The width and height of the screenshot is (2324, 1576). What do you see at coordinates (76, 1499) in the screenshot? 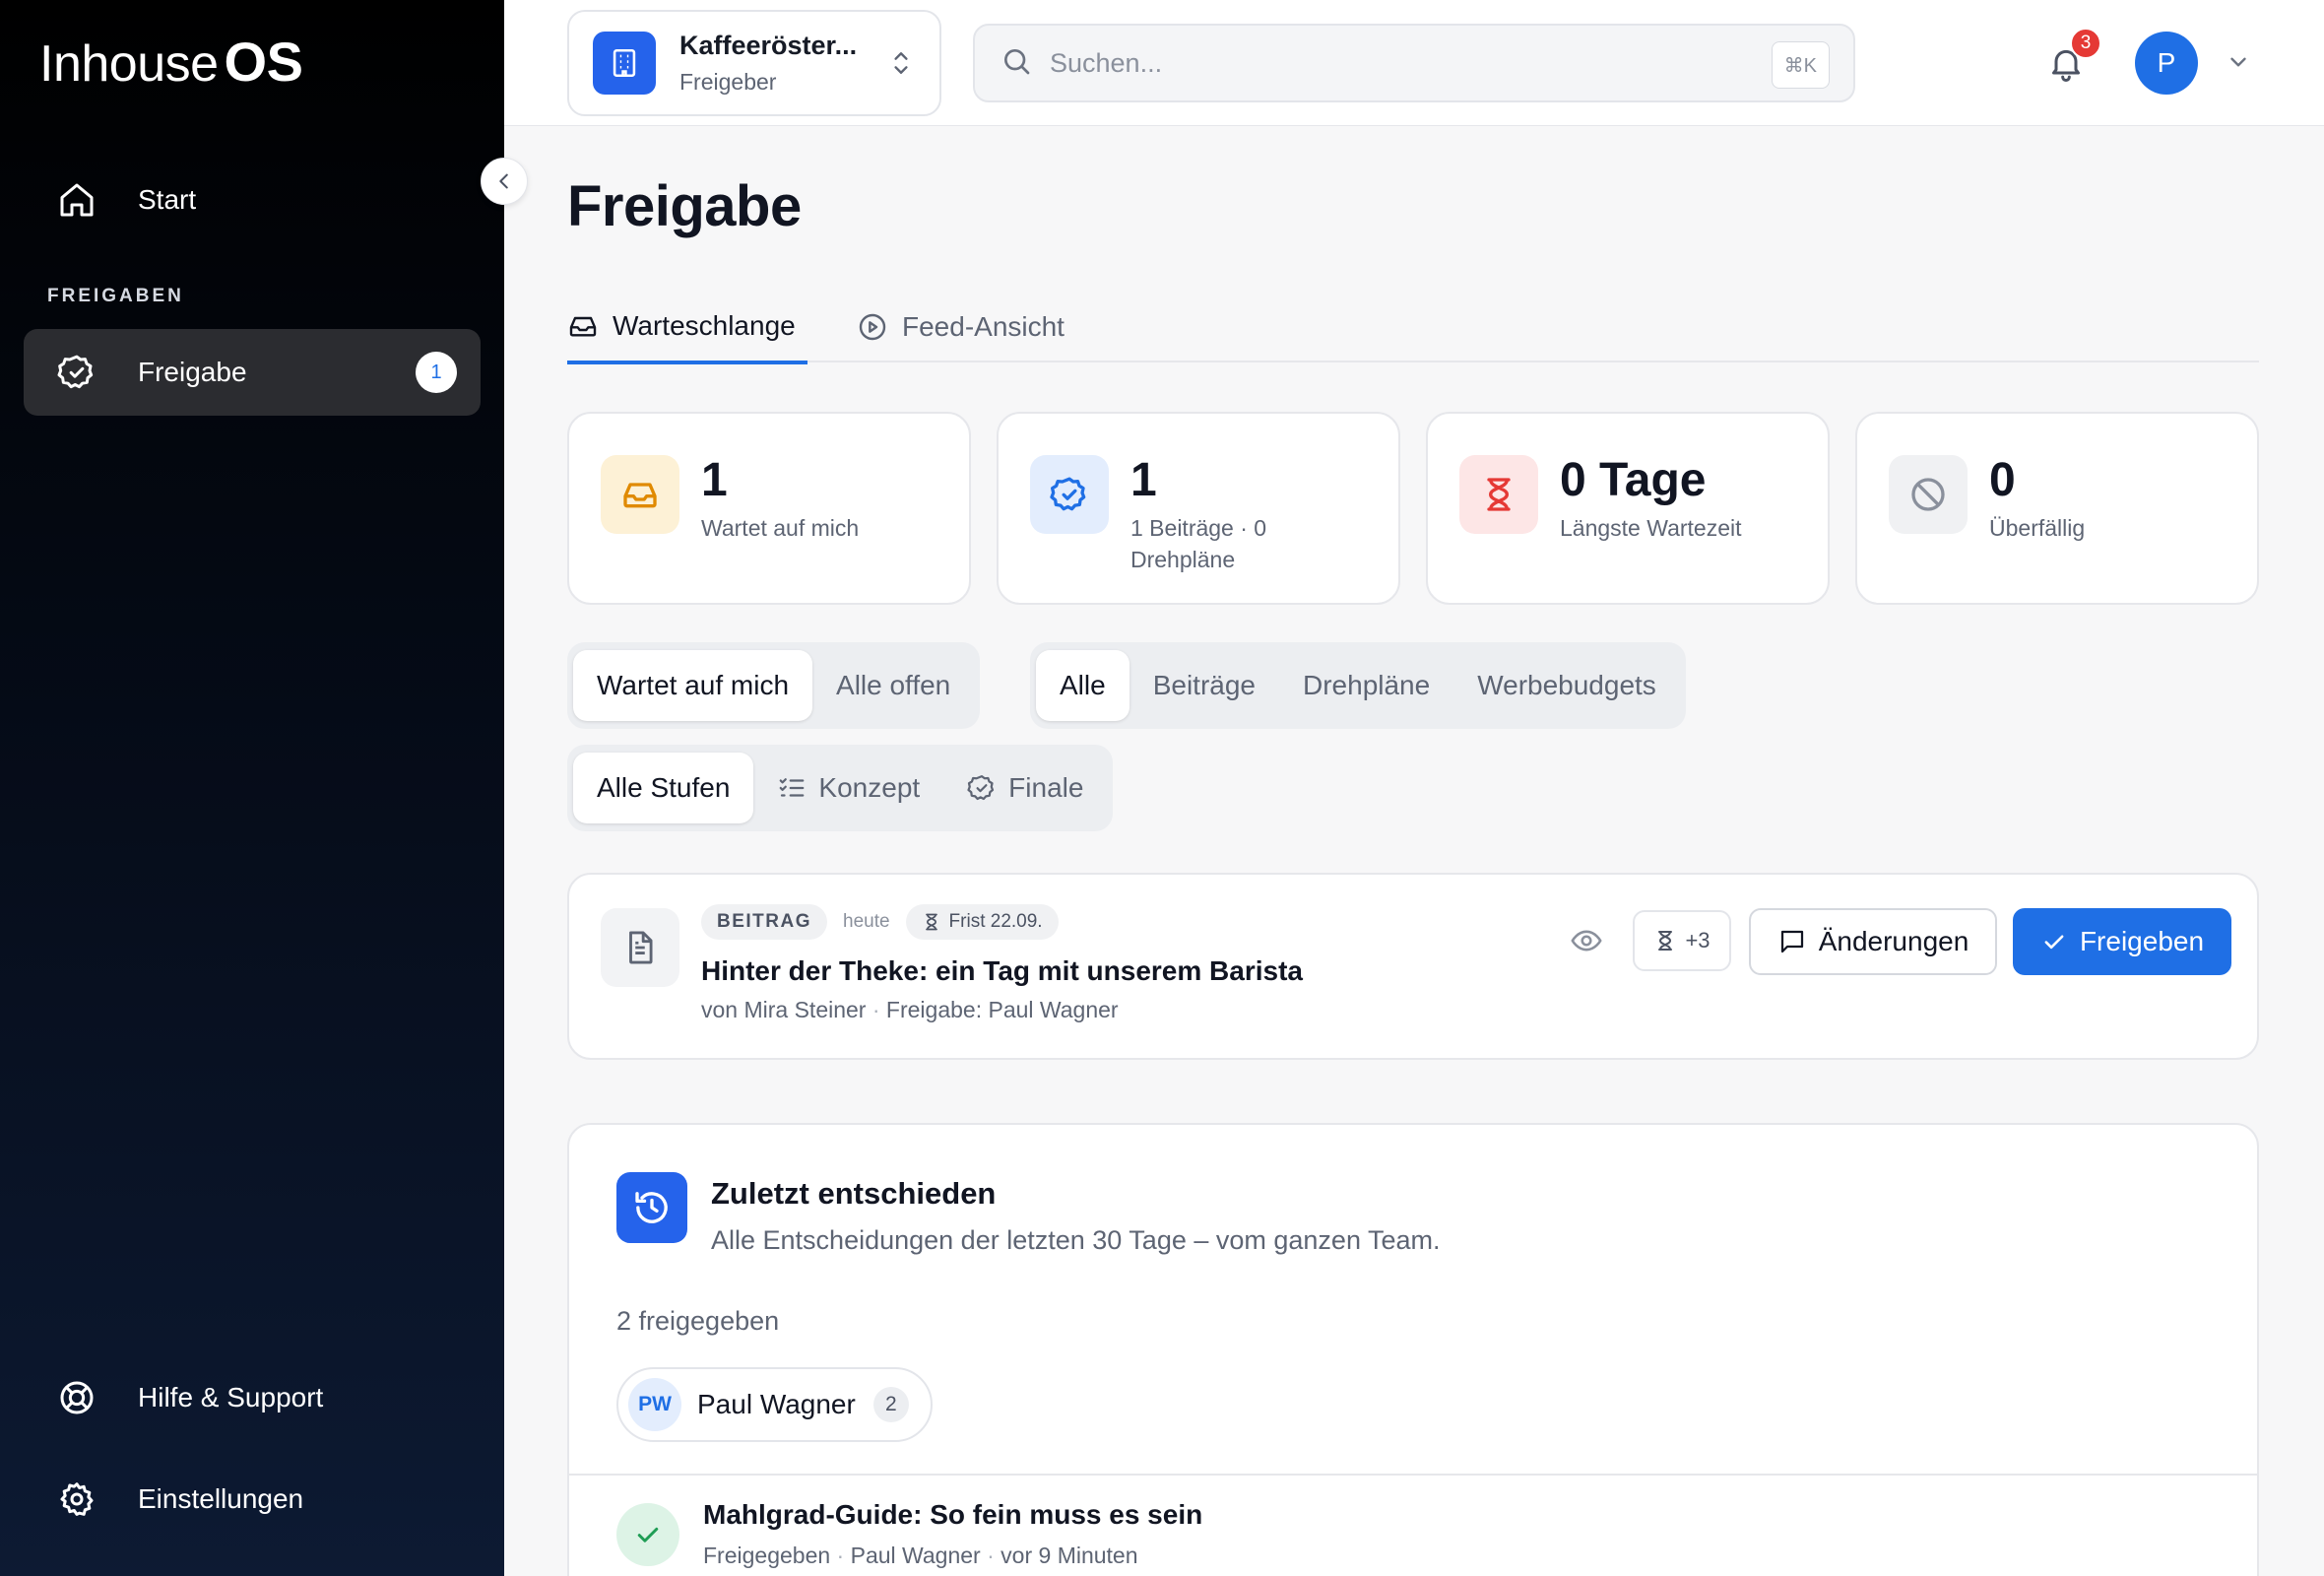
I see `gear-icon` at bounding box center [76, 1499].